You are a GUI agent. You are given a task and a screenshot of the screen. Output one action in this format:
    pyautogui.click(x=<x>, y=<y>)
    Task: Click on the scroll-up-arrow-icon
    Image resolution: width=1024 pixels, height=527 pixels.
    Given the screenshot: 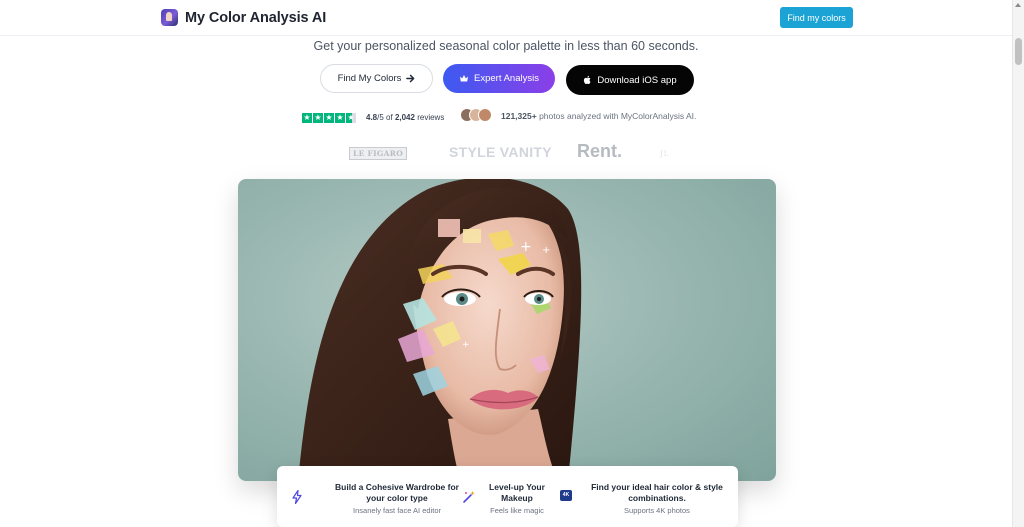 What is the action you would take?
    pyautogui.click(x=1018, y=5)
    